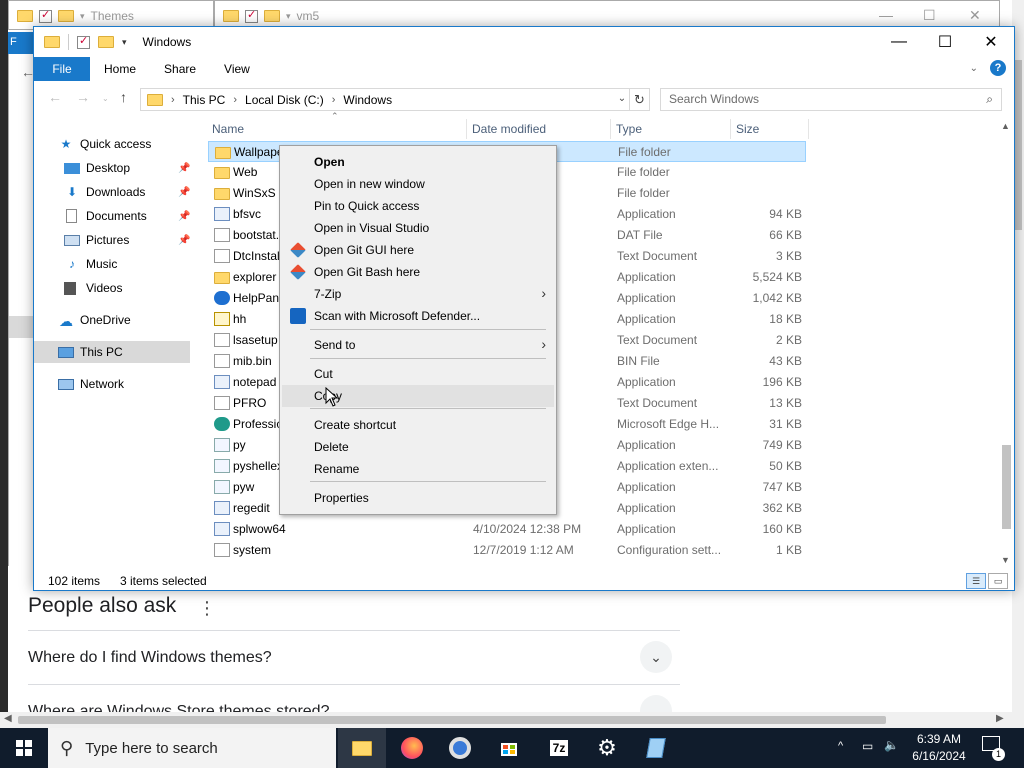 This screenshot has height=768, width=1024. Describe the element at coordinates (975, 15) in the screenshot. I see `close-icon: ✕` at that location.